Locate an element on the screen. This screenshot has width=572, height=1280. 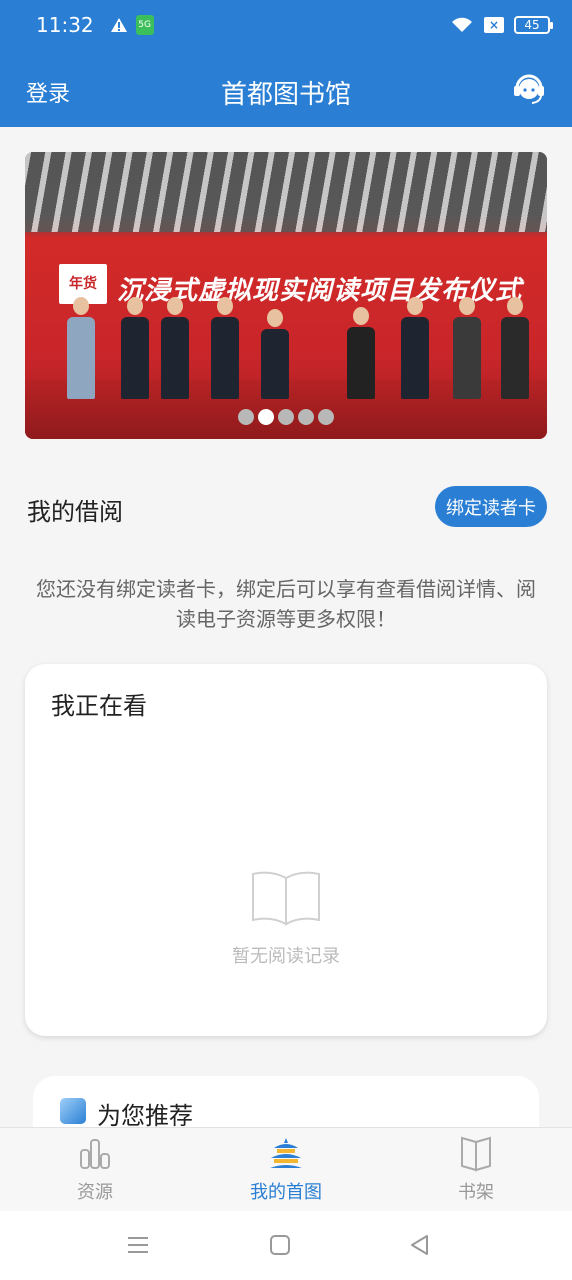
status-bar: 11:32 5G × 45 is located at coordinates (286, 25).